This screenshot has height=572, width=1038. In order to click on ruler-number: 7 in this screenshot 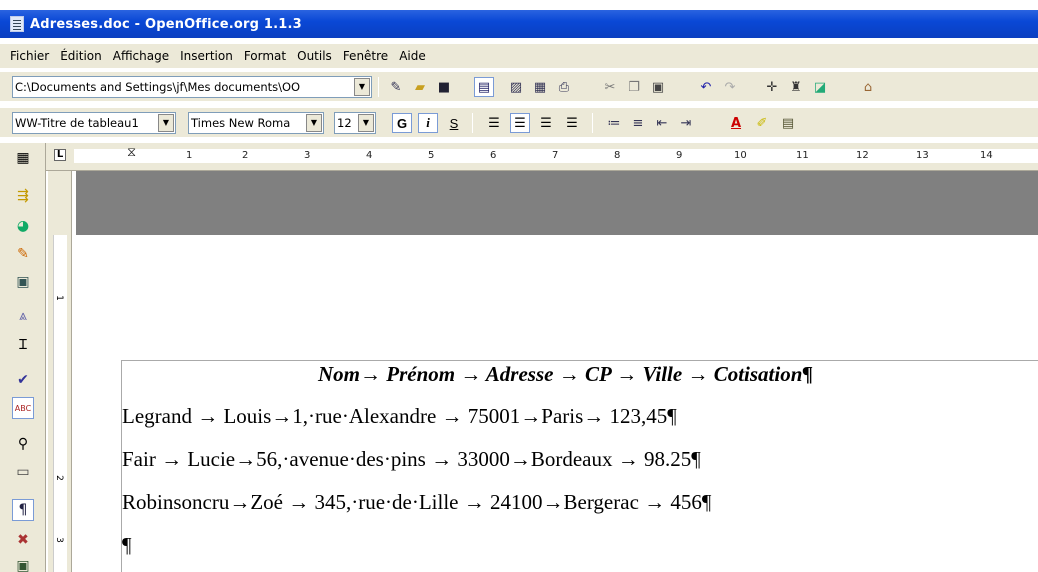, I will do `click(555, 155)`.